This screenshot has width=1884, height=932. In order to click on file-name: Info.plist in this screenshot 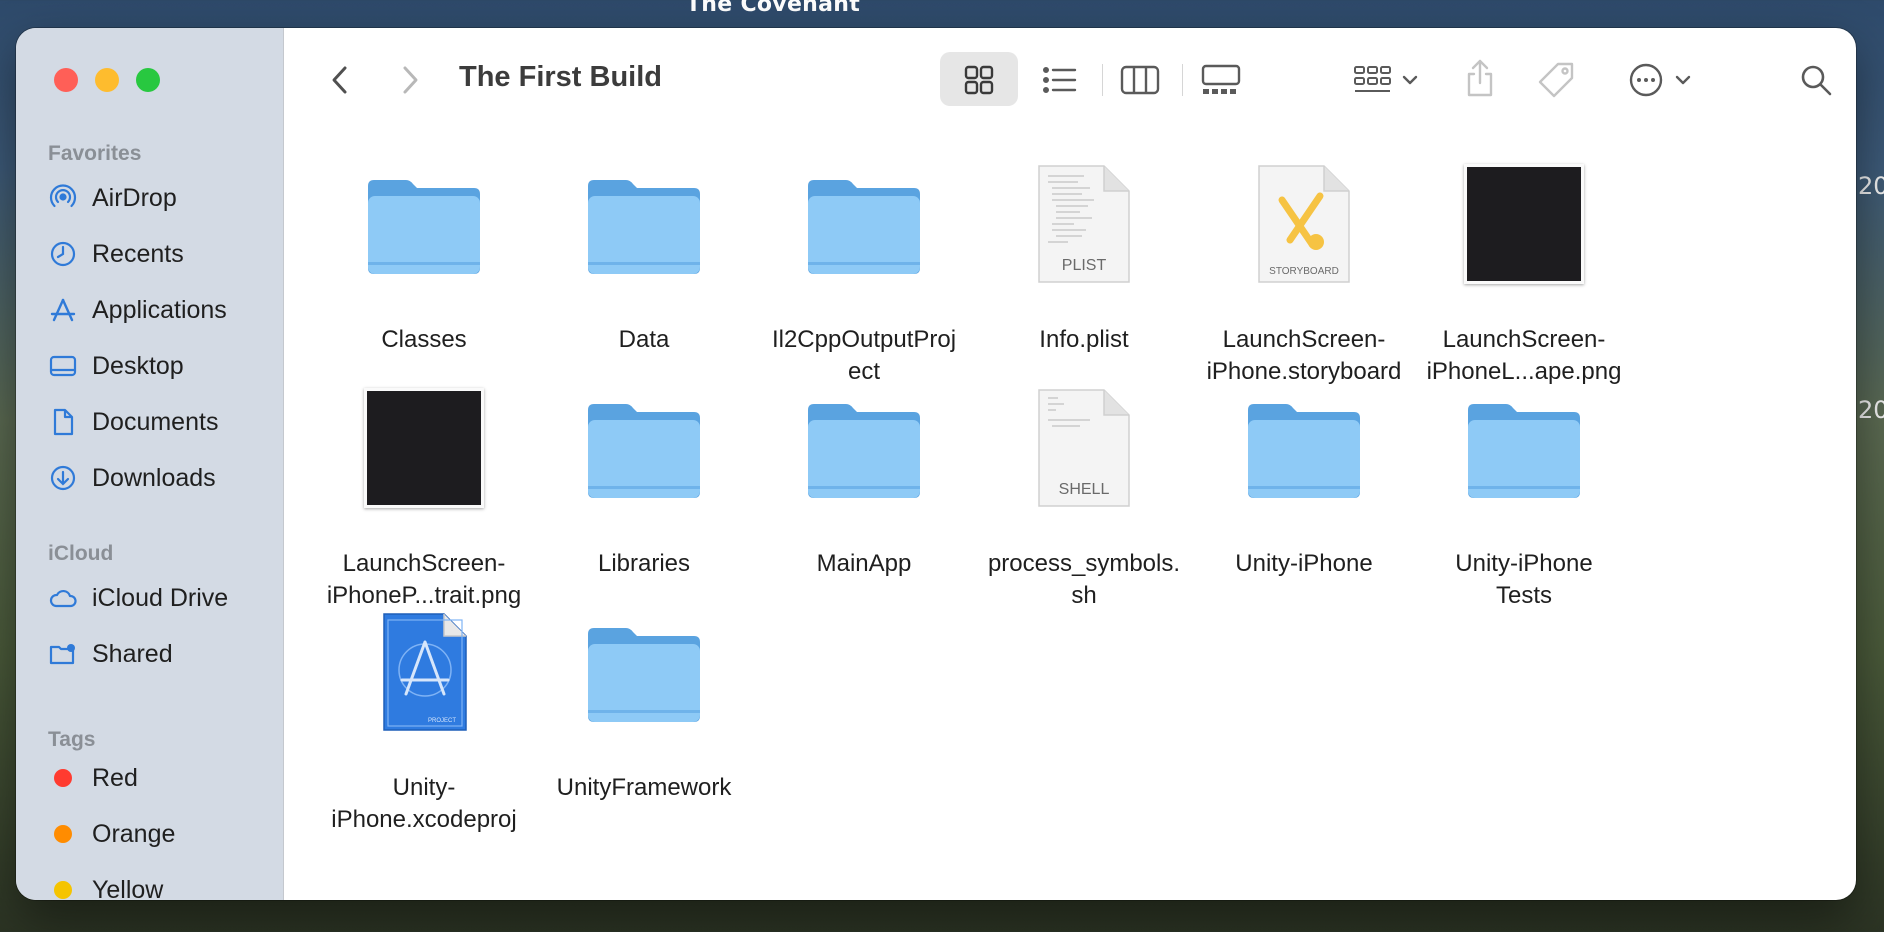, I will do `click(1084, 339)`.